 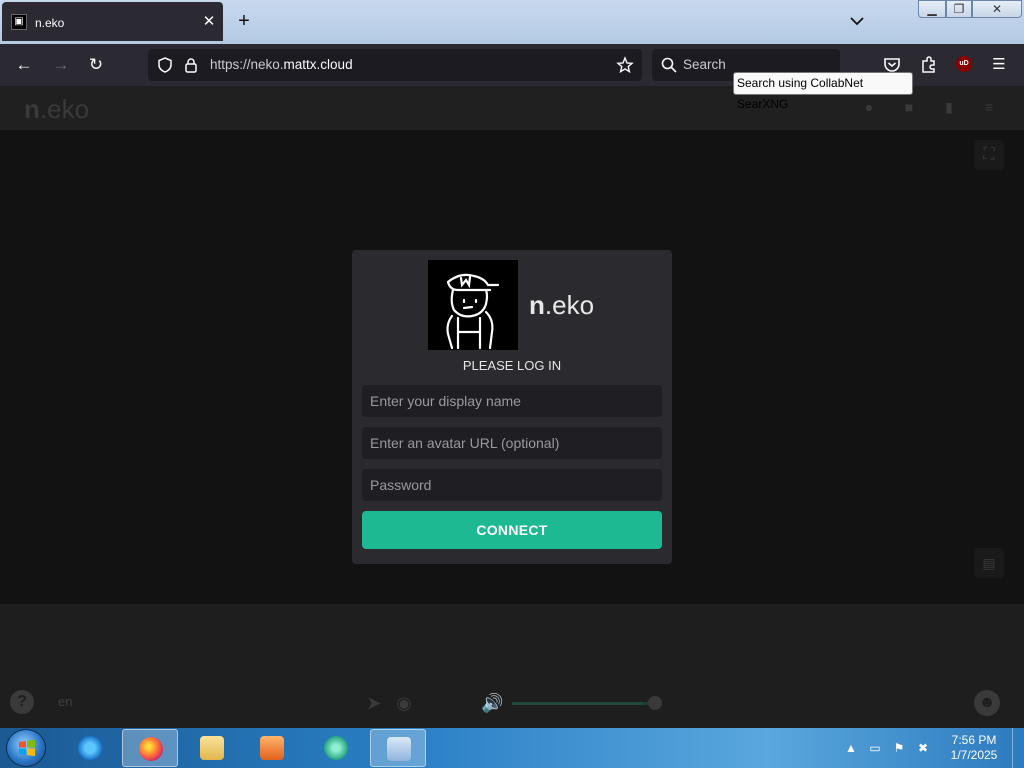 I want to click on emoji-icon: ☻, so click(x=987, y=703).